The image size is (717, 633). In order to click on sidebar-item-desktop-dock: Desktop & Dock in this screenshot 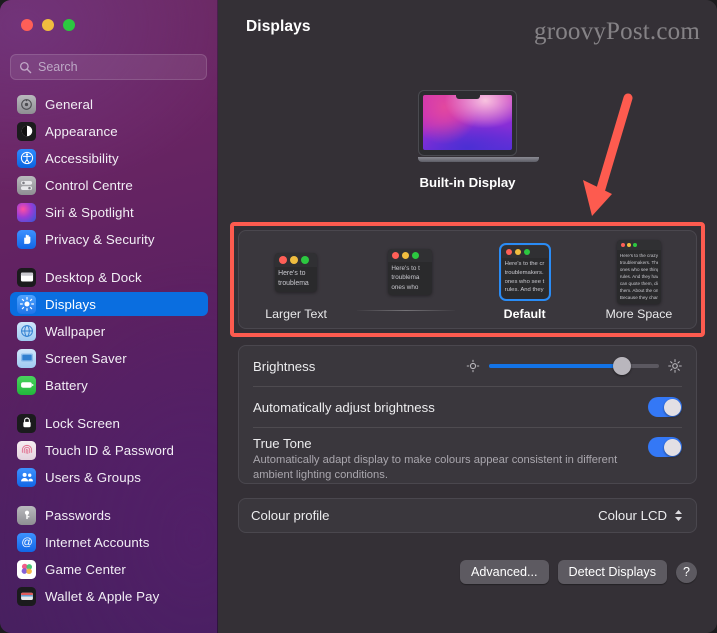, I will do `click(109, 277)`.